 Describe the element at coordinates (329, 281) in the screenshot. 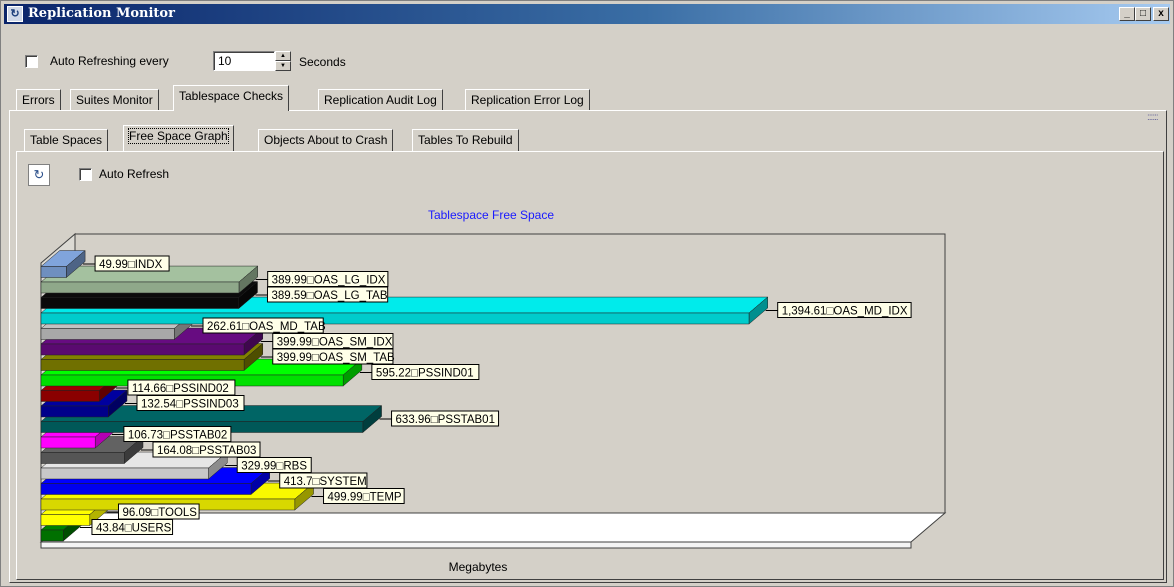

I see `data-label: 389.99□OAS_LG_IDX` at that location.